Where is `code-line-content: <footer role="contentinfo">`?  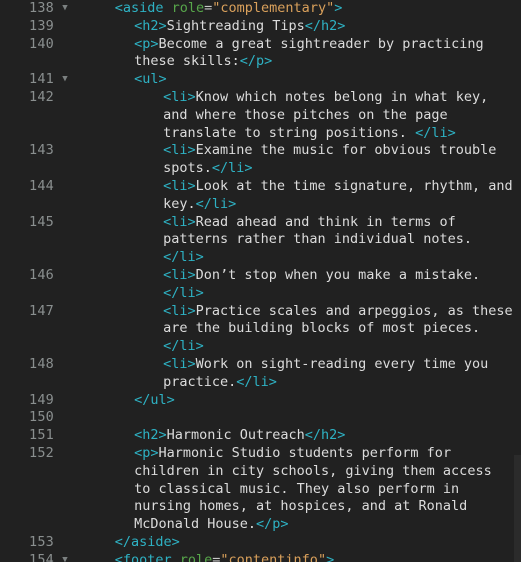
code-line-content: <footer role="contentinfo"> is located at coordinates (298, 557).